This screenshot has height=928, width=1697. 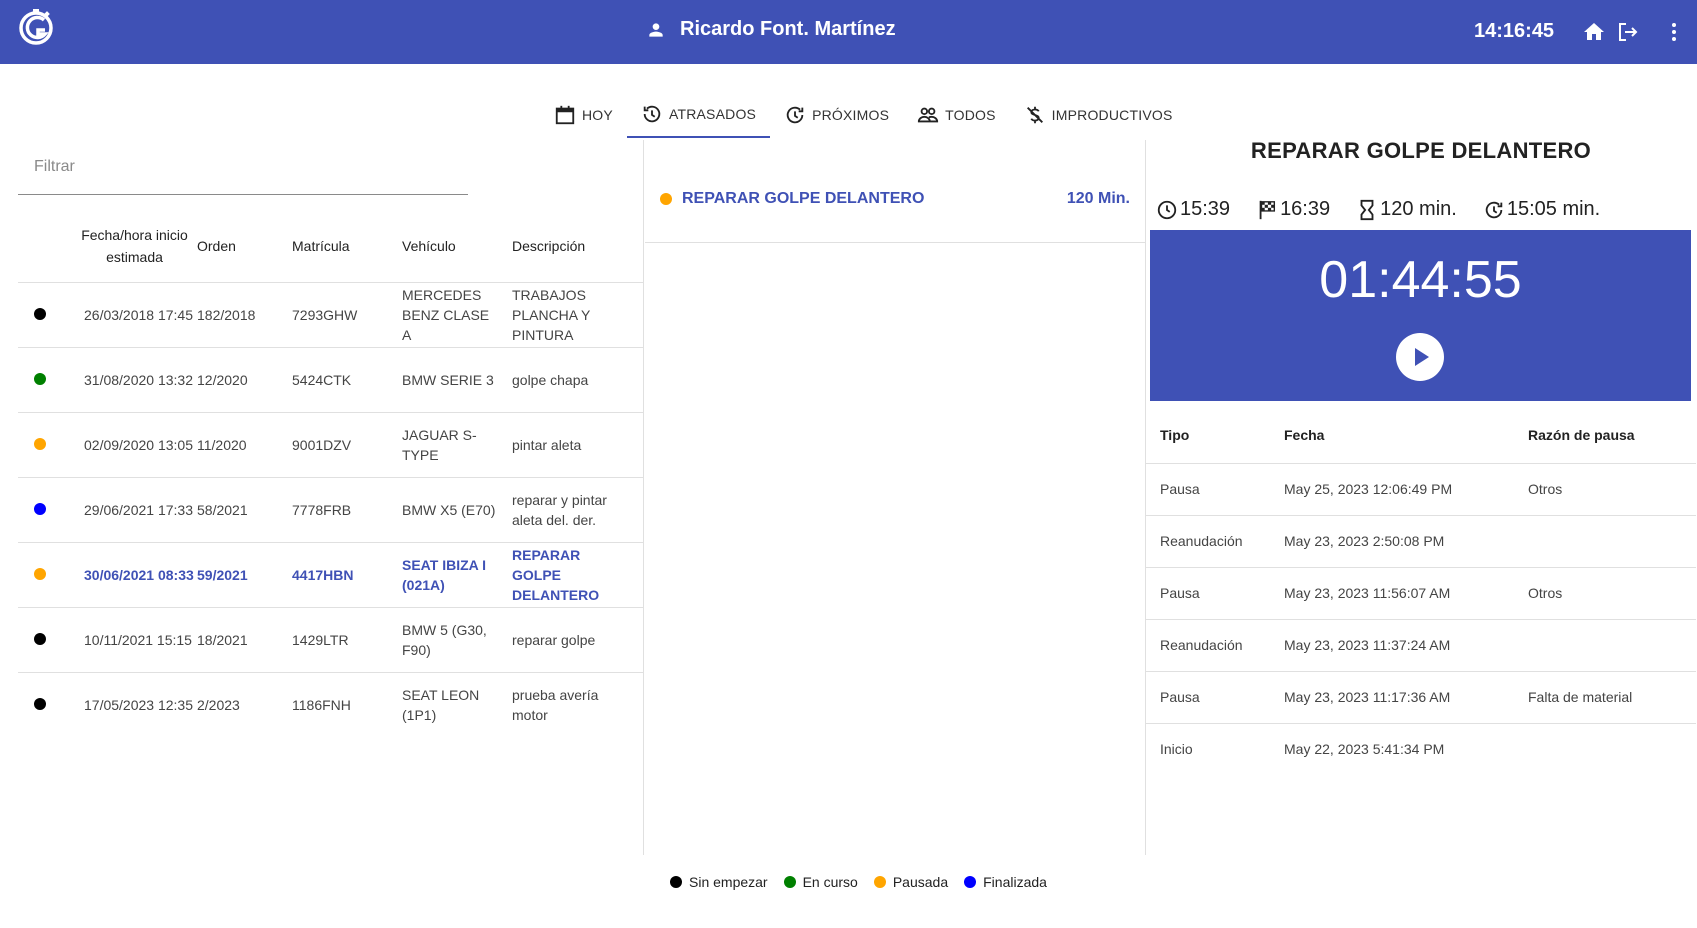 What do you see at coordinates (36, 26) in the screenshot?
I see `app-logo-icon` at bounding box center [36, 26].